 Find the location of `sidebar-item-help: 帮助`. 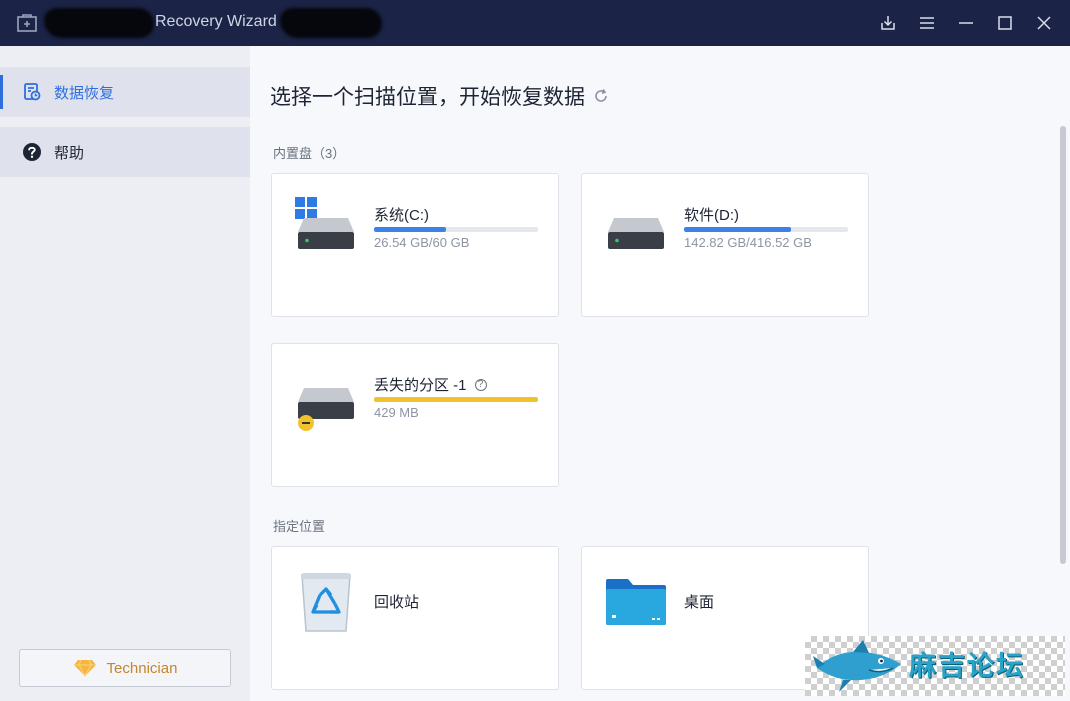

sidebar-item-help: 帮助 is located at coordinates (125, 152).